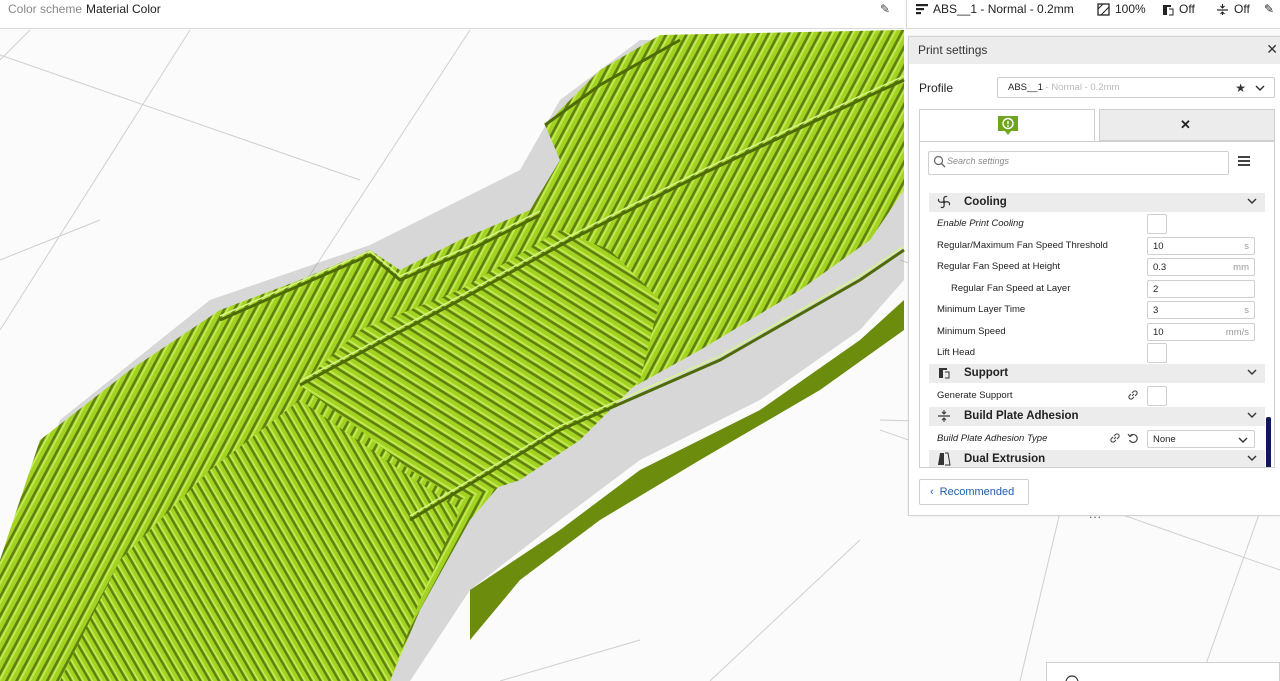 The width and height of the screenshot is (1280, 681). Describe the element at coordinates (1097, 458) in the screenshot. I see `section-dual-extrusion: Dual Extrusion` at that location.